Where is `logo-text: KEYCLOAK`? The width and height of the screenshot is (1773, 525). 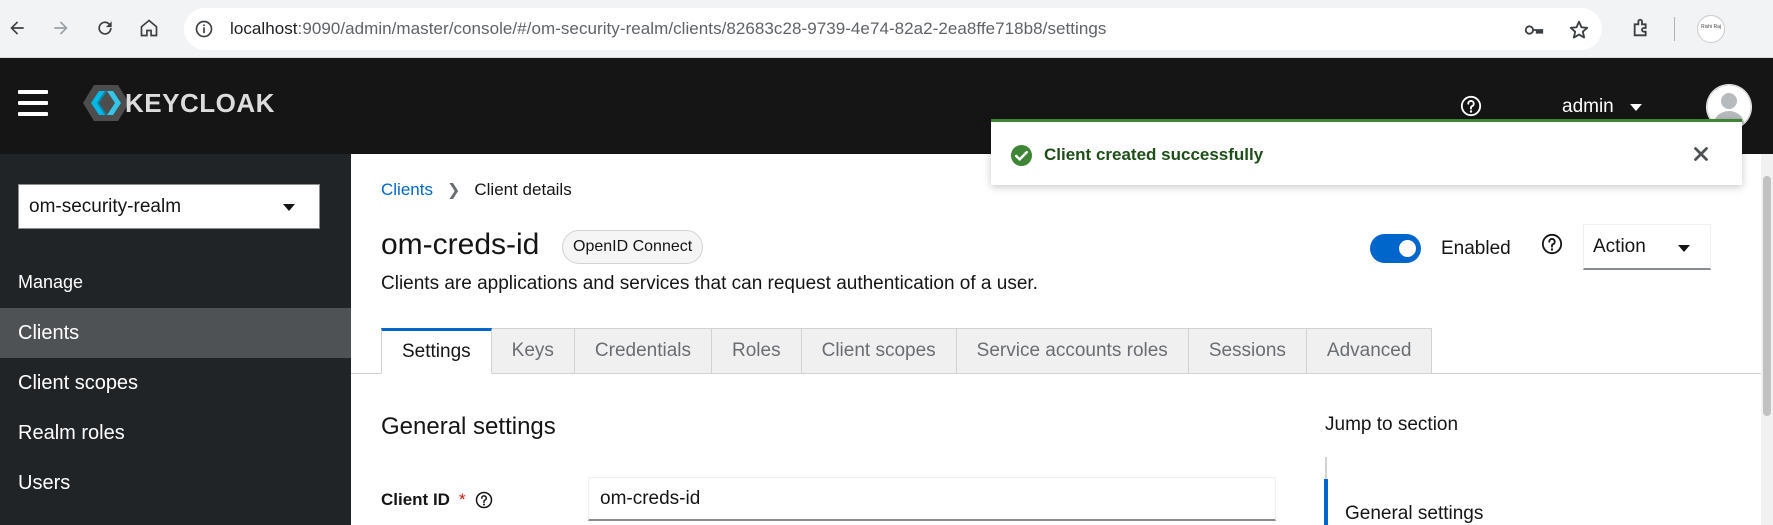 logo-text: KEYCLOAK is located at coordinates (200, 102).